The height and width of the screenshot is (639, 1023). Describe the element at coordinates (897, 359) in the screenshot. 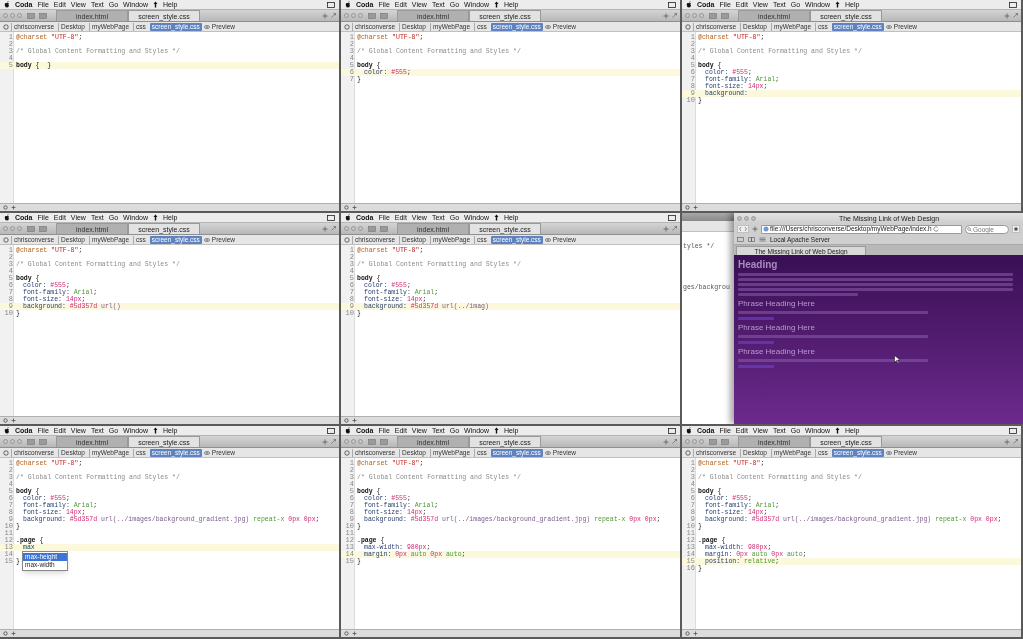

I see `mouse-pointer-icon` at that location.